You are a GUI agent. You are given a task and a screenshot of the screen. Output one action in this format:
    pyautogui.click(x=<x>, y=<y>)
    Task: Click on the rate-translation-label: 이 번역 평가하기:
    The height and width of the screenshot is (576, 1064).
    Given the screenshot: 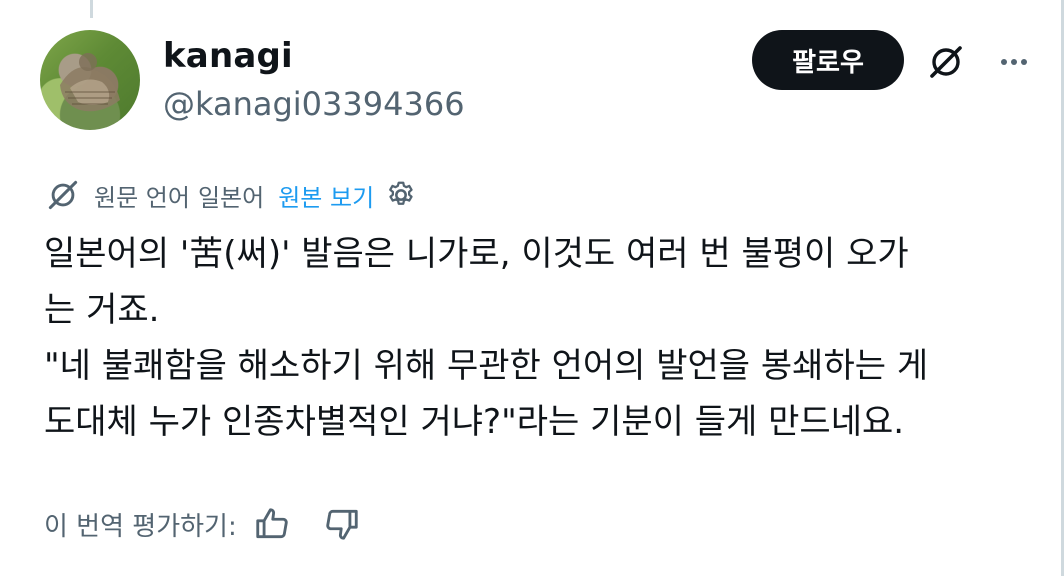 What is the action you would take?
    pyautogui.click(x=140, y=526)
    